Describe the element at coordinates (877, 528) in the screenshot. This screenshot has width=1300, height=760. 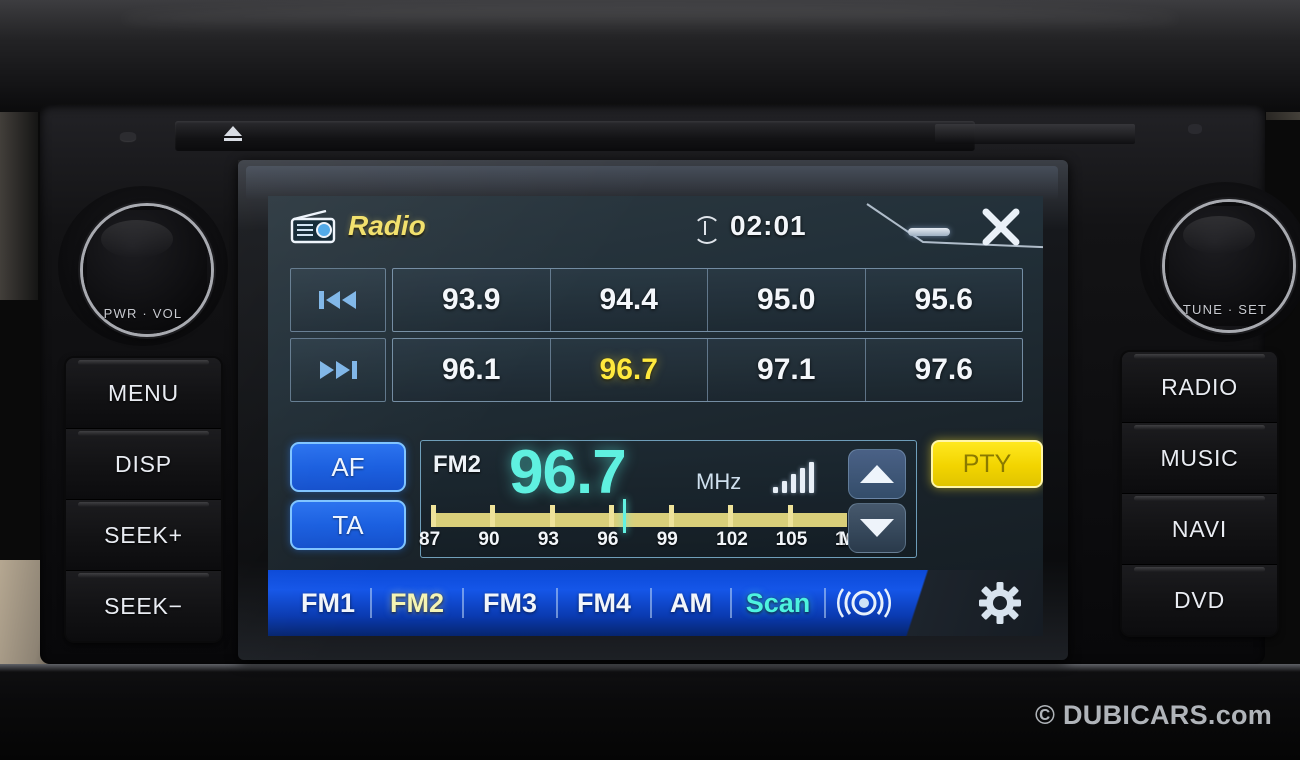
I see `arrow-down-icon` at that location.